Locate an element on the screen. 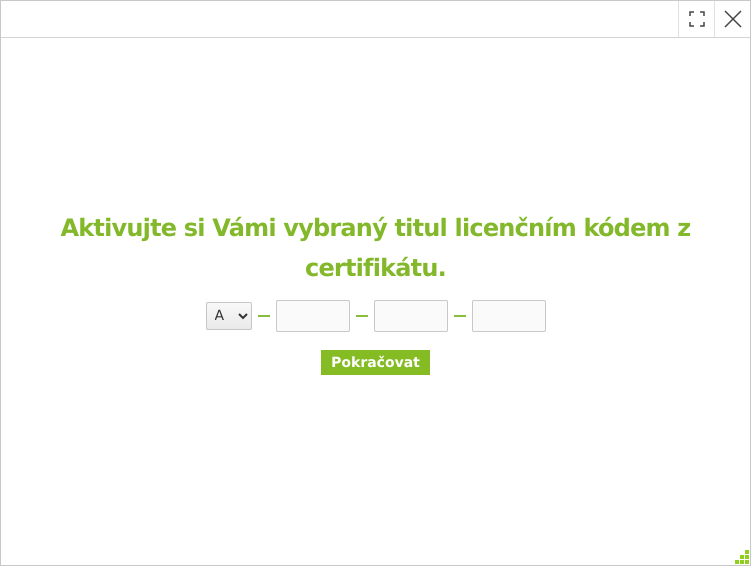  resize-grip-icon is located at coordinates (742, 557).